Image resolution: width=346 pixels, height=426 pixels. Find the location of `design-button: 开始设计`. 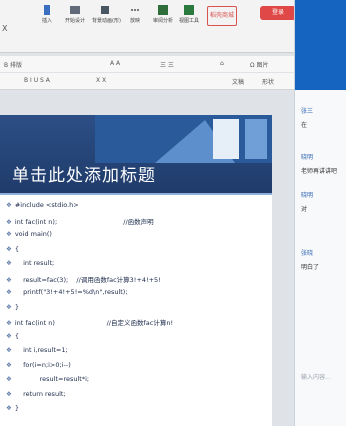

design-button: 开始设计 is located at coordinates (75, 14).